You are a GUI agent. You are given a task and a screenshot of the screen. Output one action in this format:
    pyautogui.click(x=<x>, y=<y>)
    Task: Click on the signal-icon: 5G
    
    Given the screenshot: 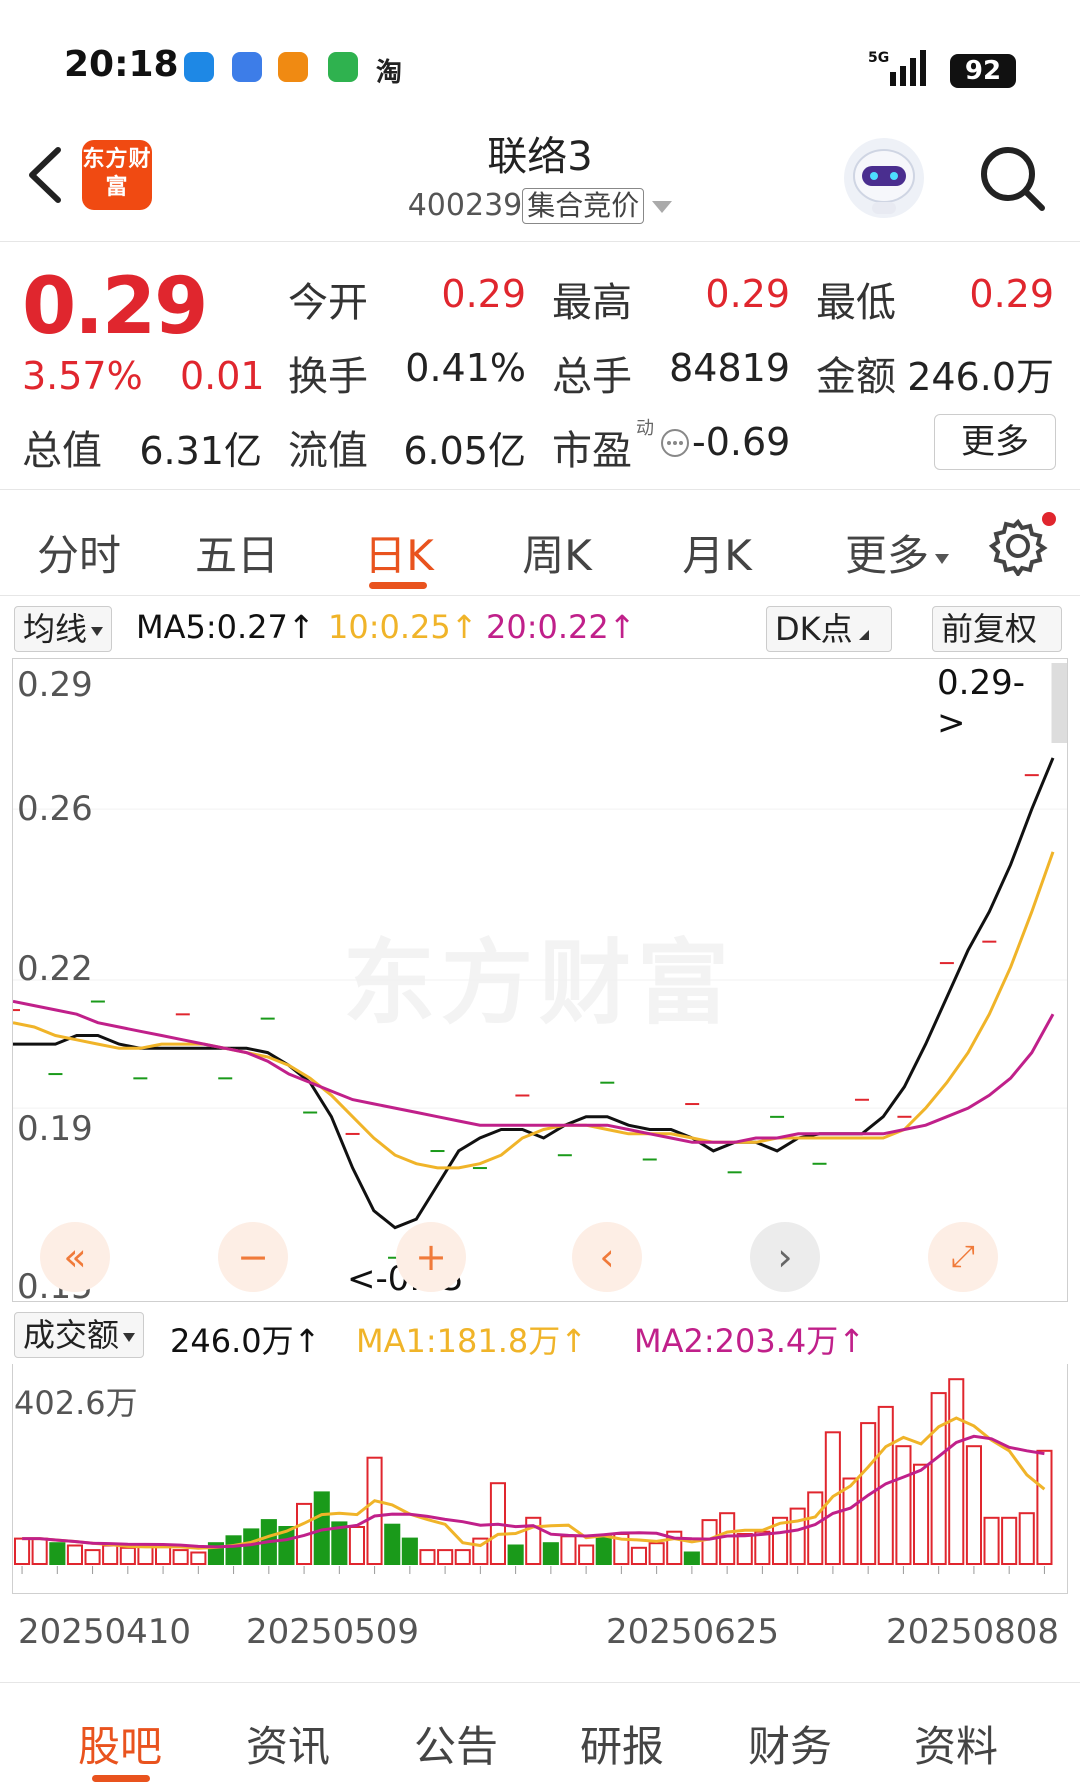 What is the action you would take?
    pyautogui.click(x=897, y=68)
    